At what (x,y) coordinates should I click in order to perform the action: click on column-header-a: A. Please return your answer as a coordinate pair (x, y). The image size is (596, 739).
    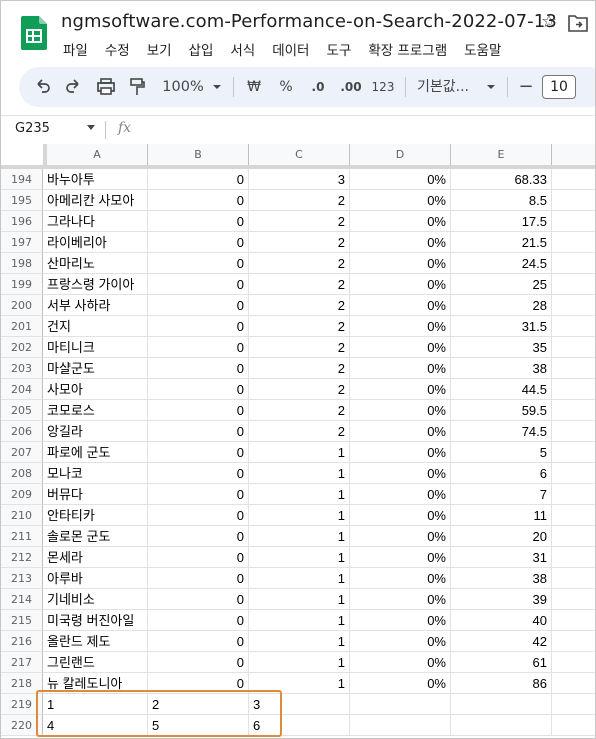
    Looking at the image, I should click on (97, 155).